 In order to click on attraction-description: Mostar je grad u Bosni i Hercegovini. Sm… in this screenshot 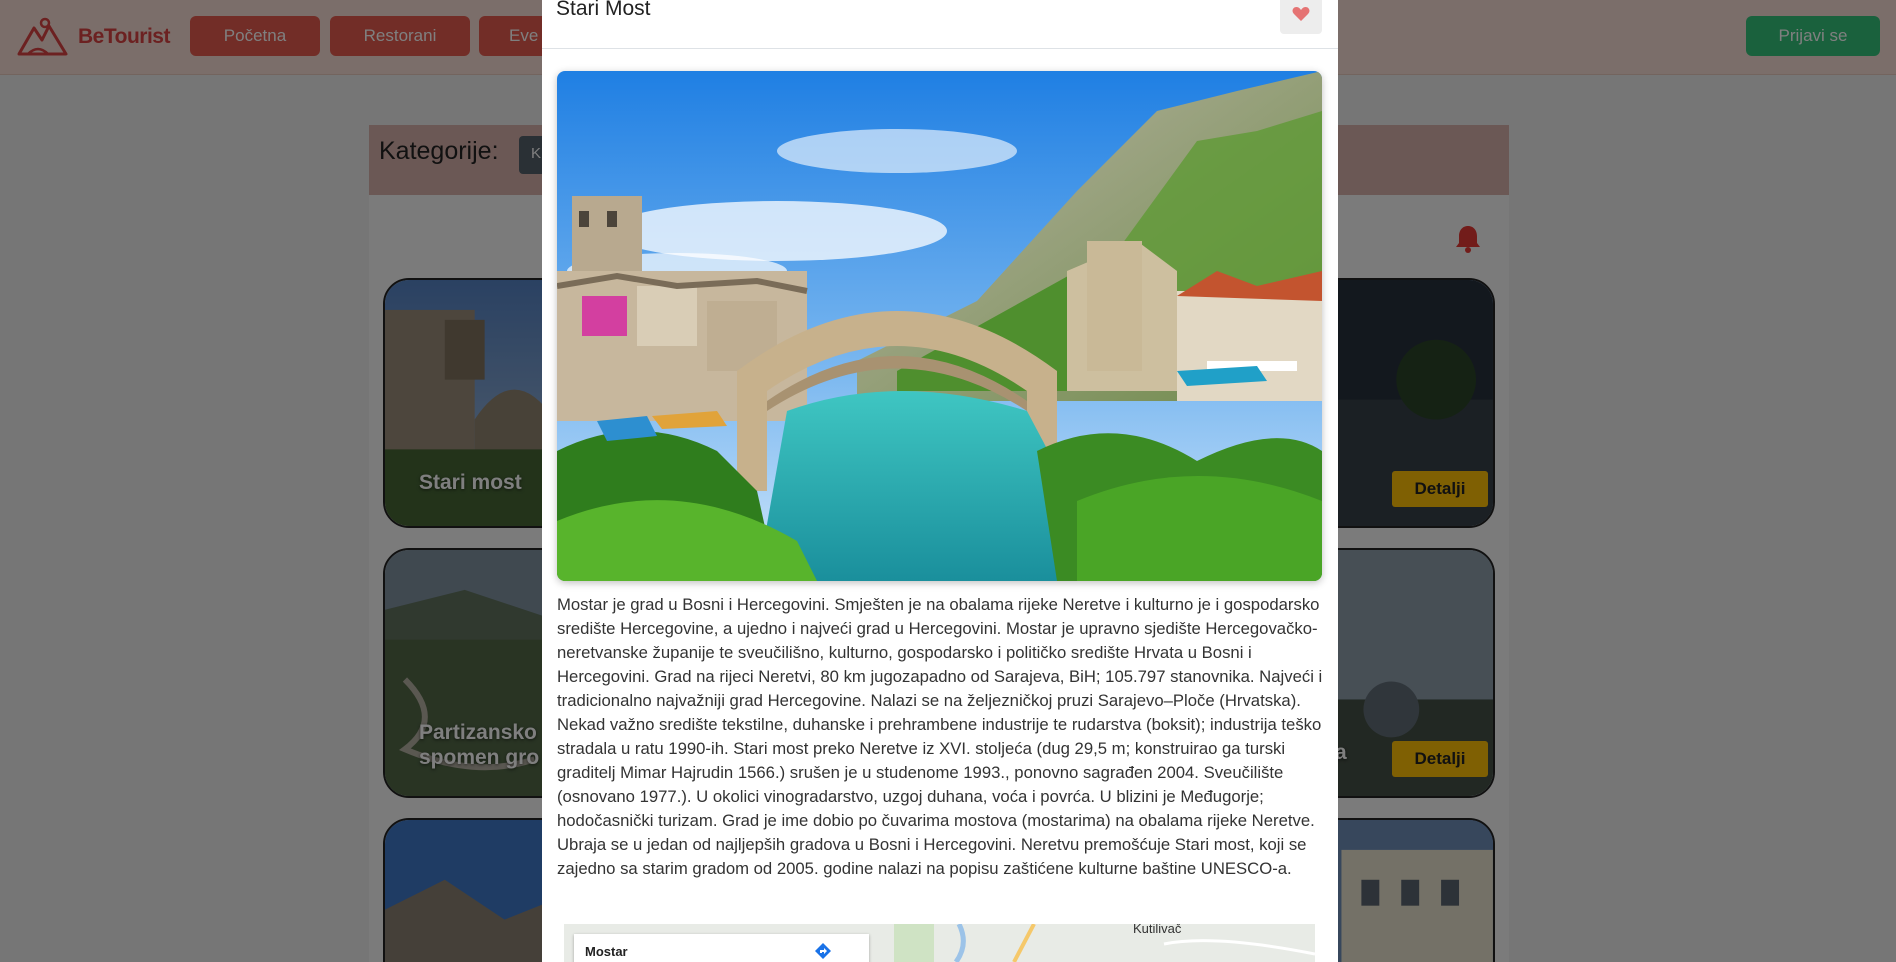, I will do `click(940, 736)`.